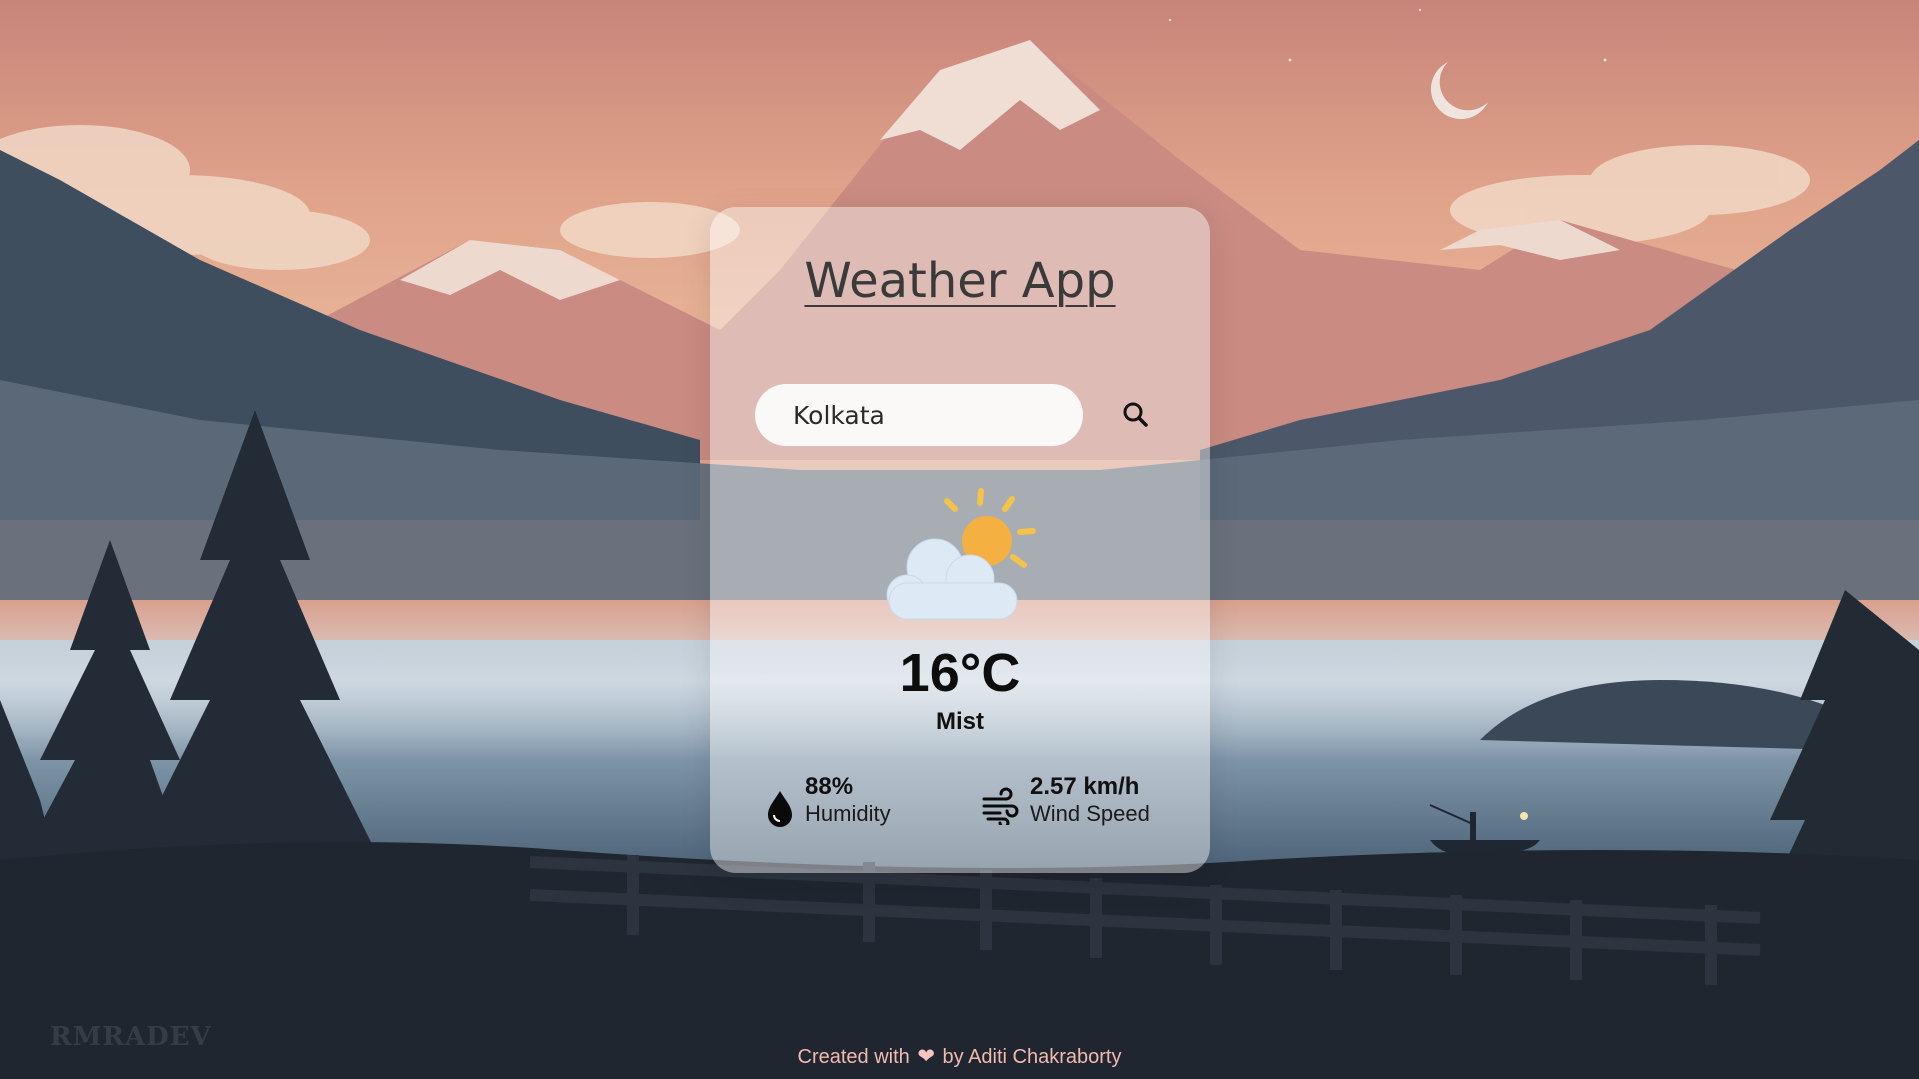 The width and height of the screenshot is (1919, 1079). What do you see at coordinates (848, 813) in the screenshot?
I see `humidity-label: Humidity` at bounding box center [848, 813].